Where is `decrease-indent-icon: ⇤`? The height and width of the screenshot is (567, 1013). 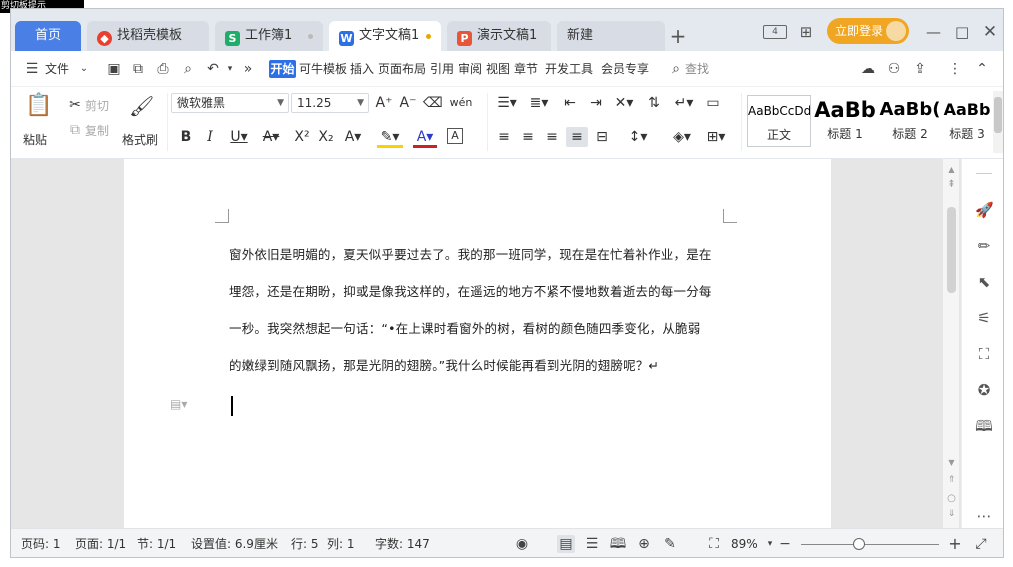 decrease-indent-icon: ⇤ is located at coordinates (570, 103).